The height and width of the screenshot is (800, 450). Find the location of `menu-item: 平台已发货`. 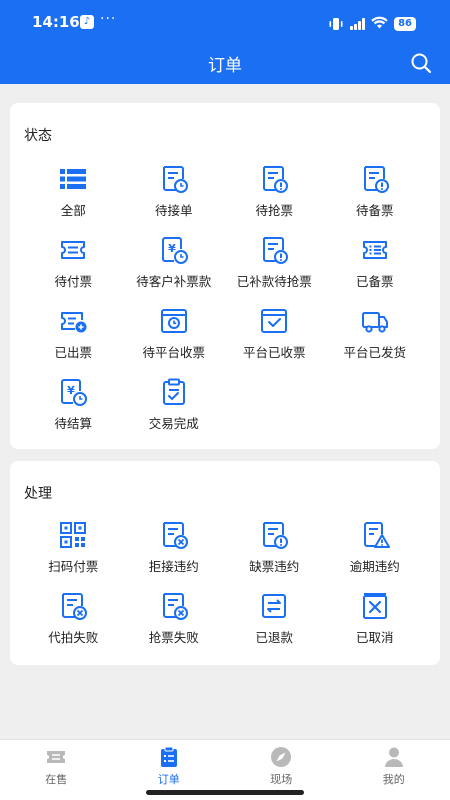

menu-item: 平台已发货 is located at coordinates (375, 340).